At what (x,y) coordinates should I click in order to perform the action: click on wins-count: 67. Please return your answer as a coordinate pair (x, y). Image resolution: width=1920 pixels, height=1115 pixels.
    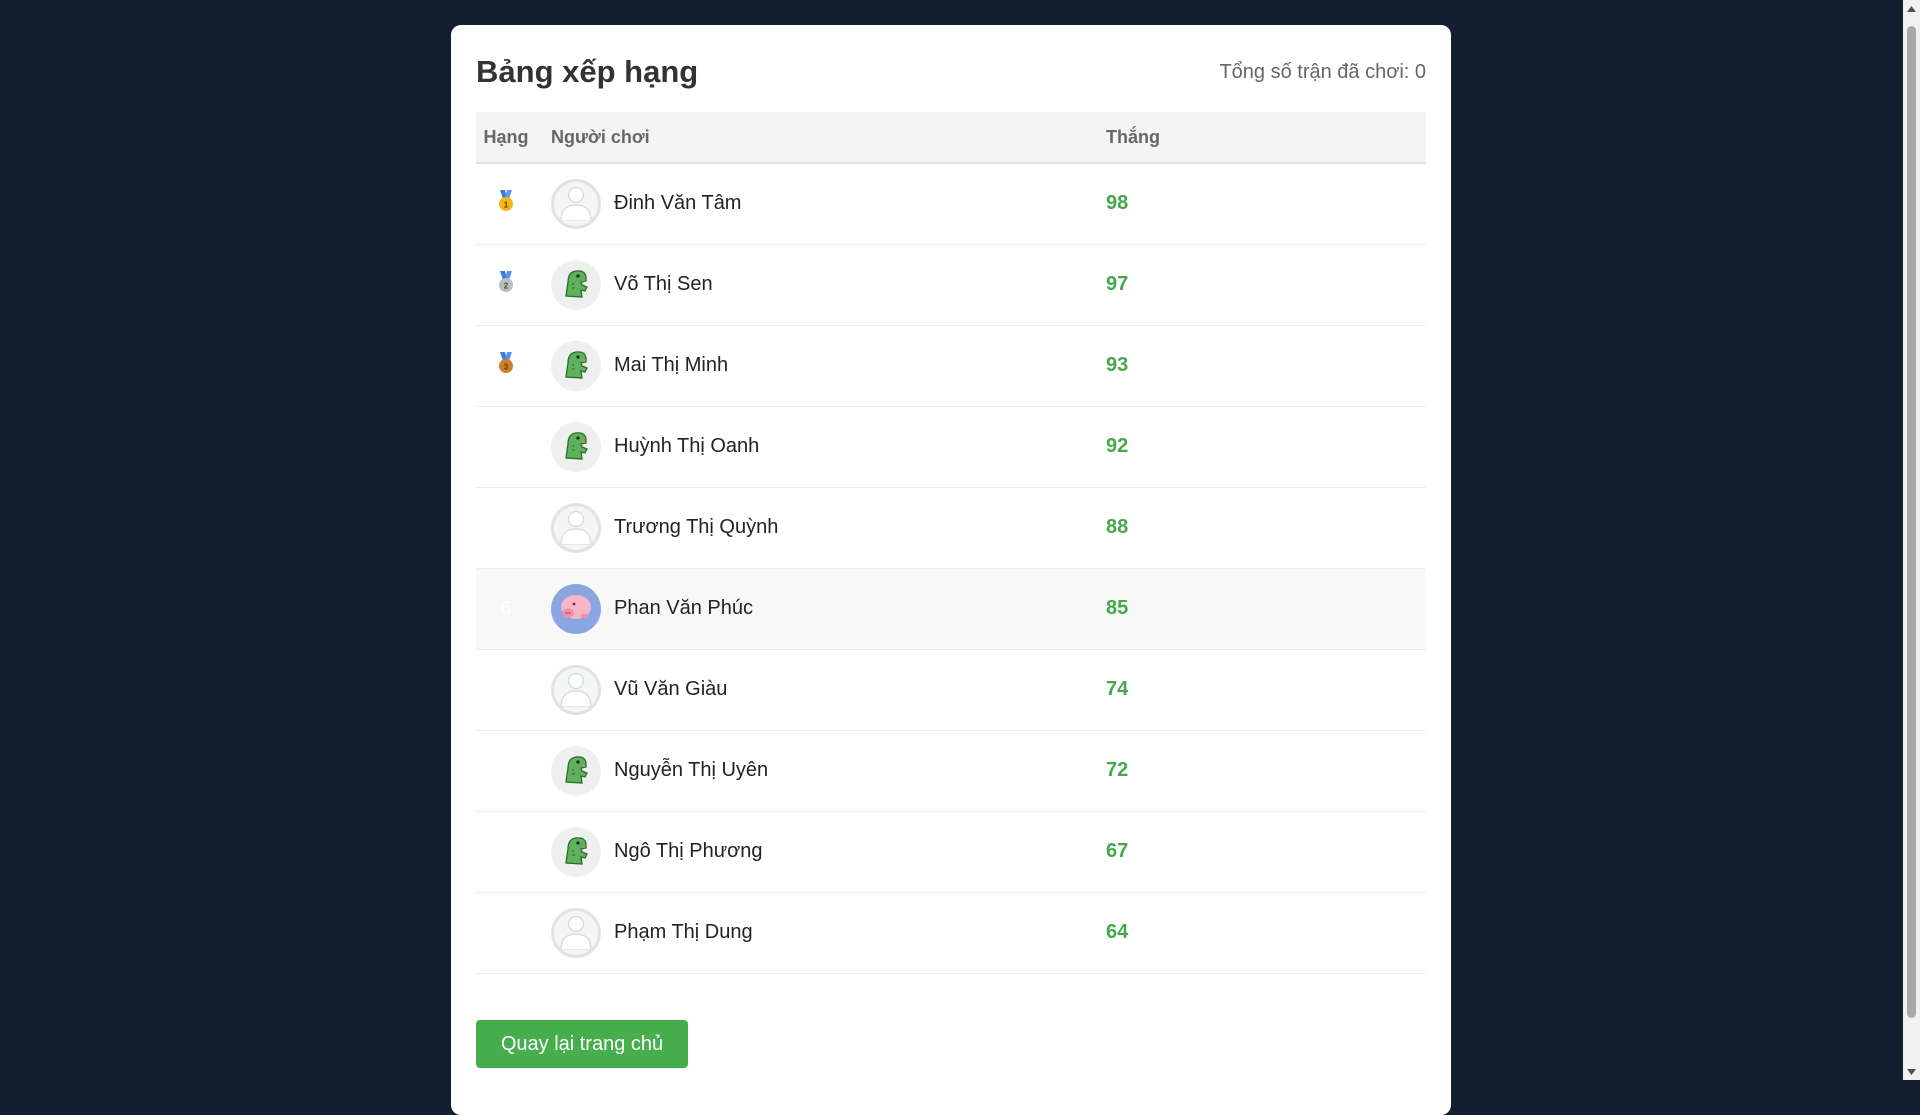
    Looking at the image, I should click on (1117, 851).